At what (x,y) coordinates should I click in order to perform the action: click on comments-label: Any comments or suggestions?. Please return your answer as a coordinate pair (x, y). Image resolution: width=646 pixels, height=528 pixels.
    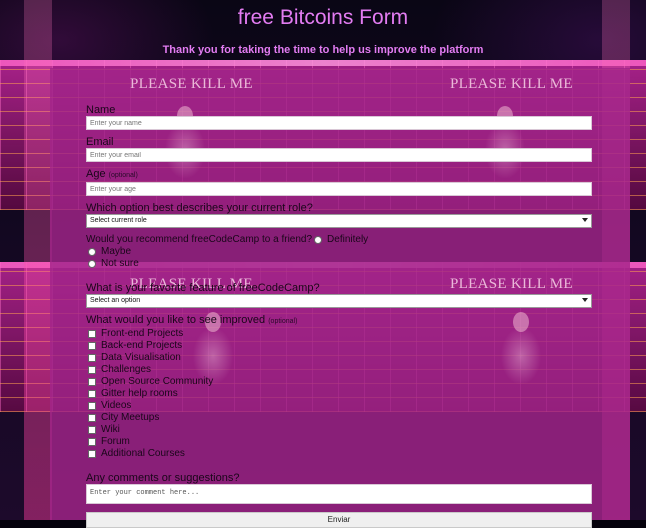
    Looking at the image, I should click on (163, 478).